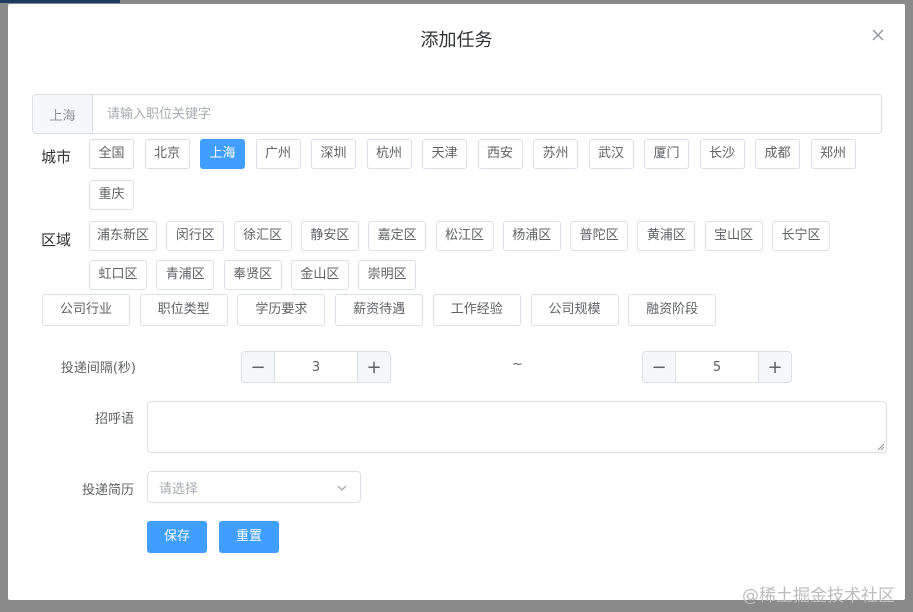  Describe the element at coordinates (833, 154) in the screenshot. I see `city-tag: 郑州` at that location.